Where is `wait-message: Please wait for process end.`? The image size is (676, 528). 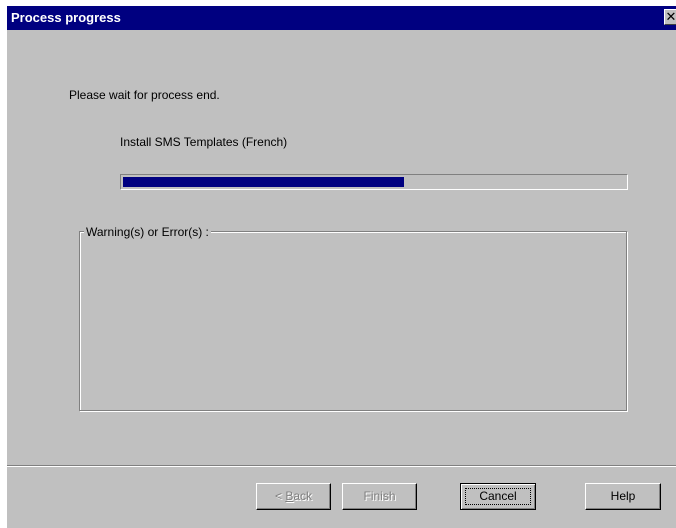 wait-message: Please wait for process end. is located at coordinates (144, 95).